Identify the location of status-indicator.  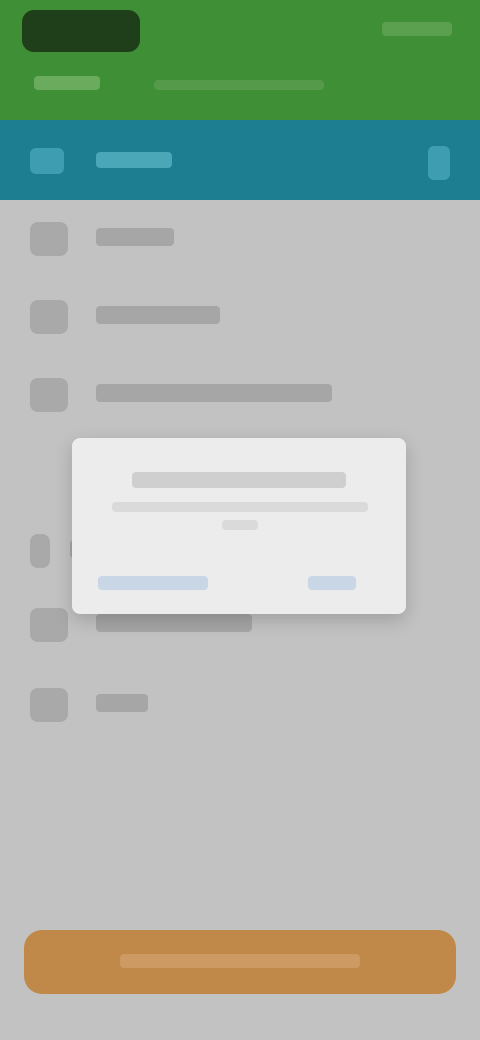
(417, 29).